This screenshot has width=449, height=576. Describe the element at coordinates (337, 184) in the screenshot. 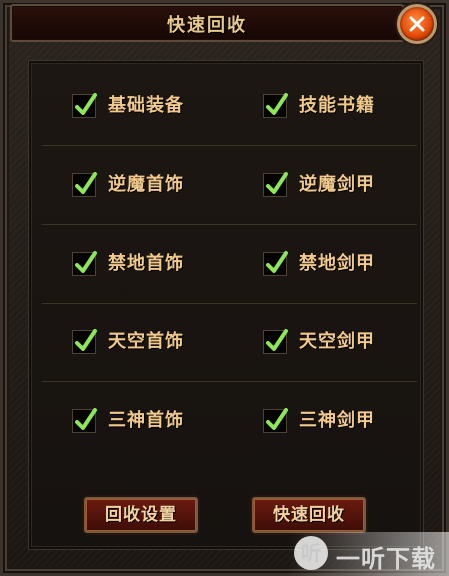

I see `option-label: 逆魔剑甲` at that location.